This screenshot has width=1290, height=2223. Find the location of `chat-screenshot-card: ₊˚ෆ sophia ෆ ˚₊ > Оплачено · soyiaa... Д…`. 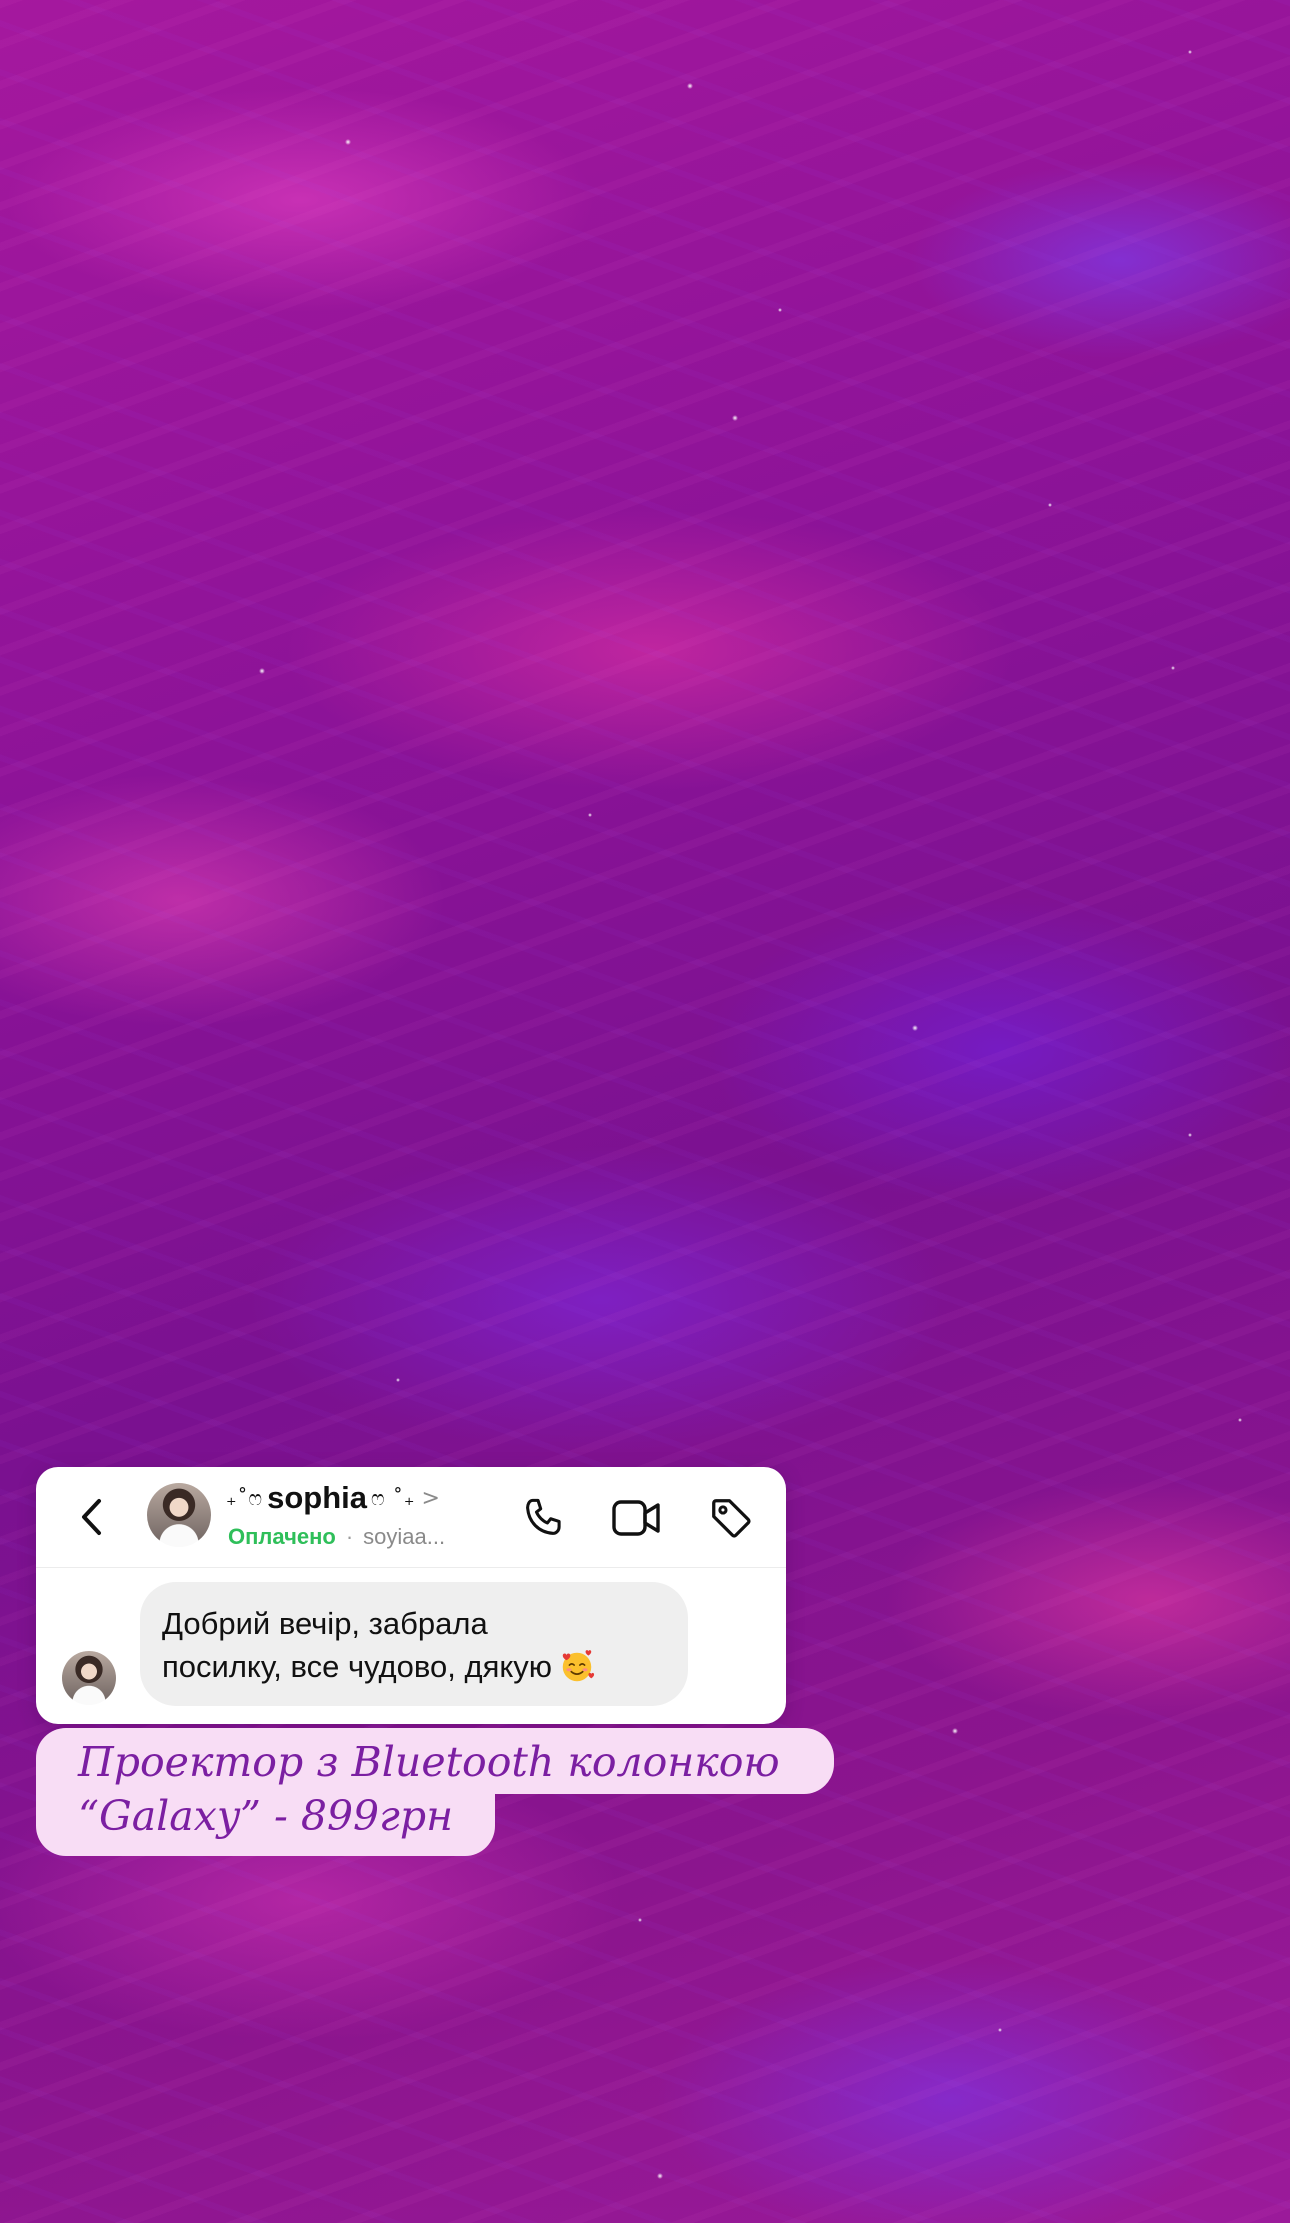

chat-screenshot-card: ₊˚ෆ sophia ෆ ˚₊ > Оплачено · soyiaa... Д… is located at coordinates (411, 1595).